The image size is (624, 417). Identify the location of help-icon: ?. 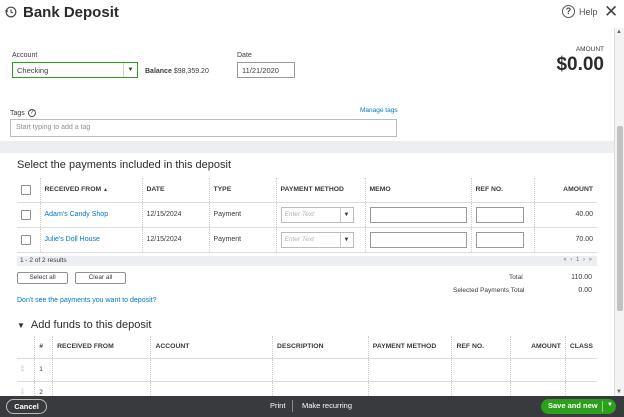
(568, 11).